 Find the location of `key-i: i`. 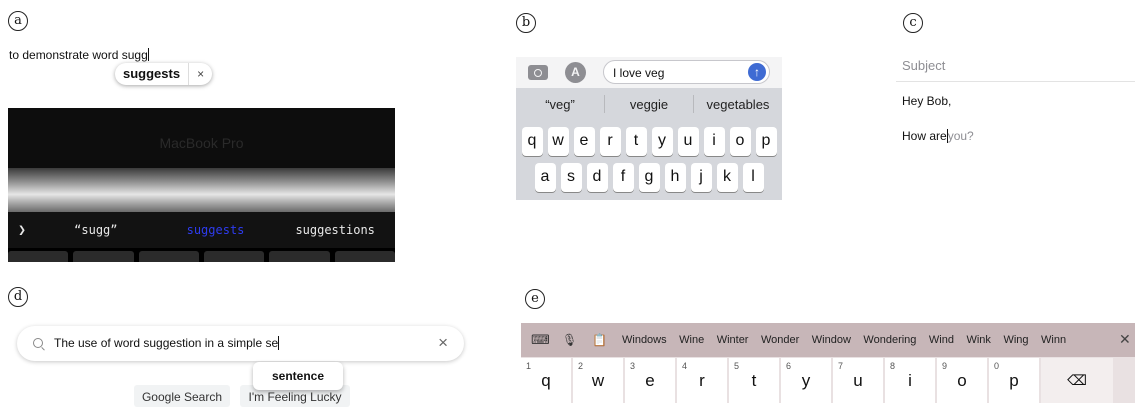

key-i: i is located at coordinates (714, 141).